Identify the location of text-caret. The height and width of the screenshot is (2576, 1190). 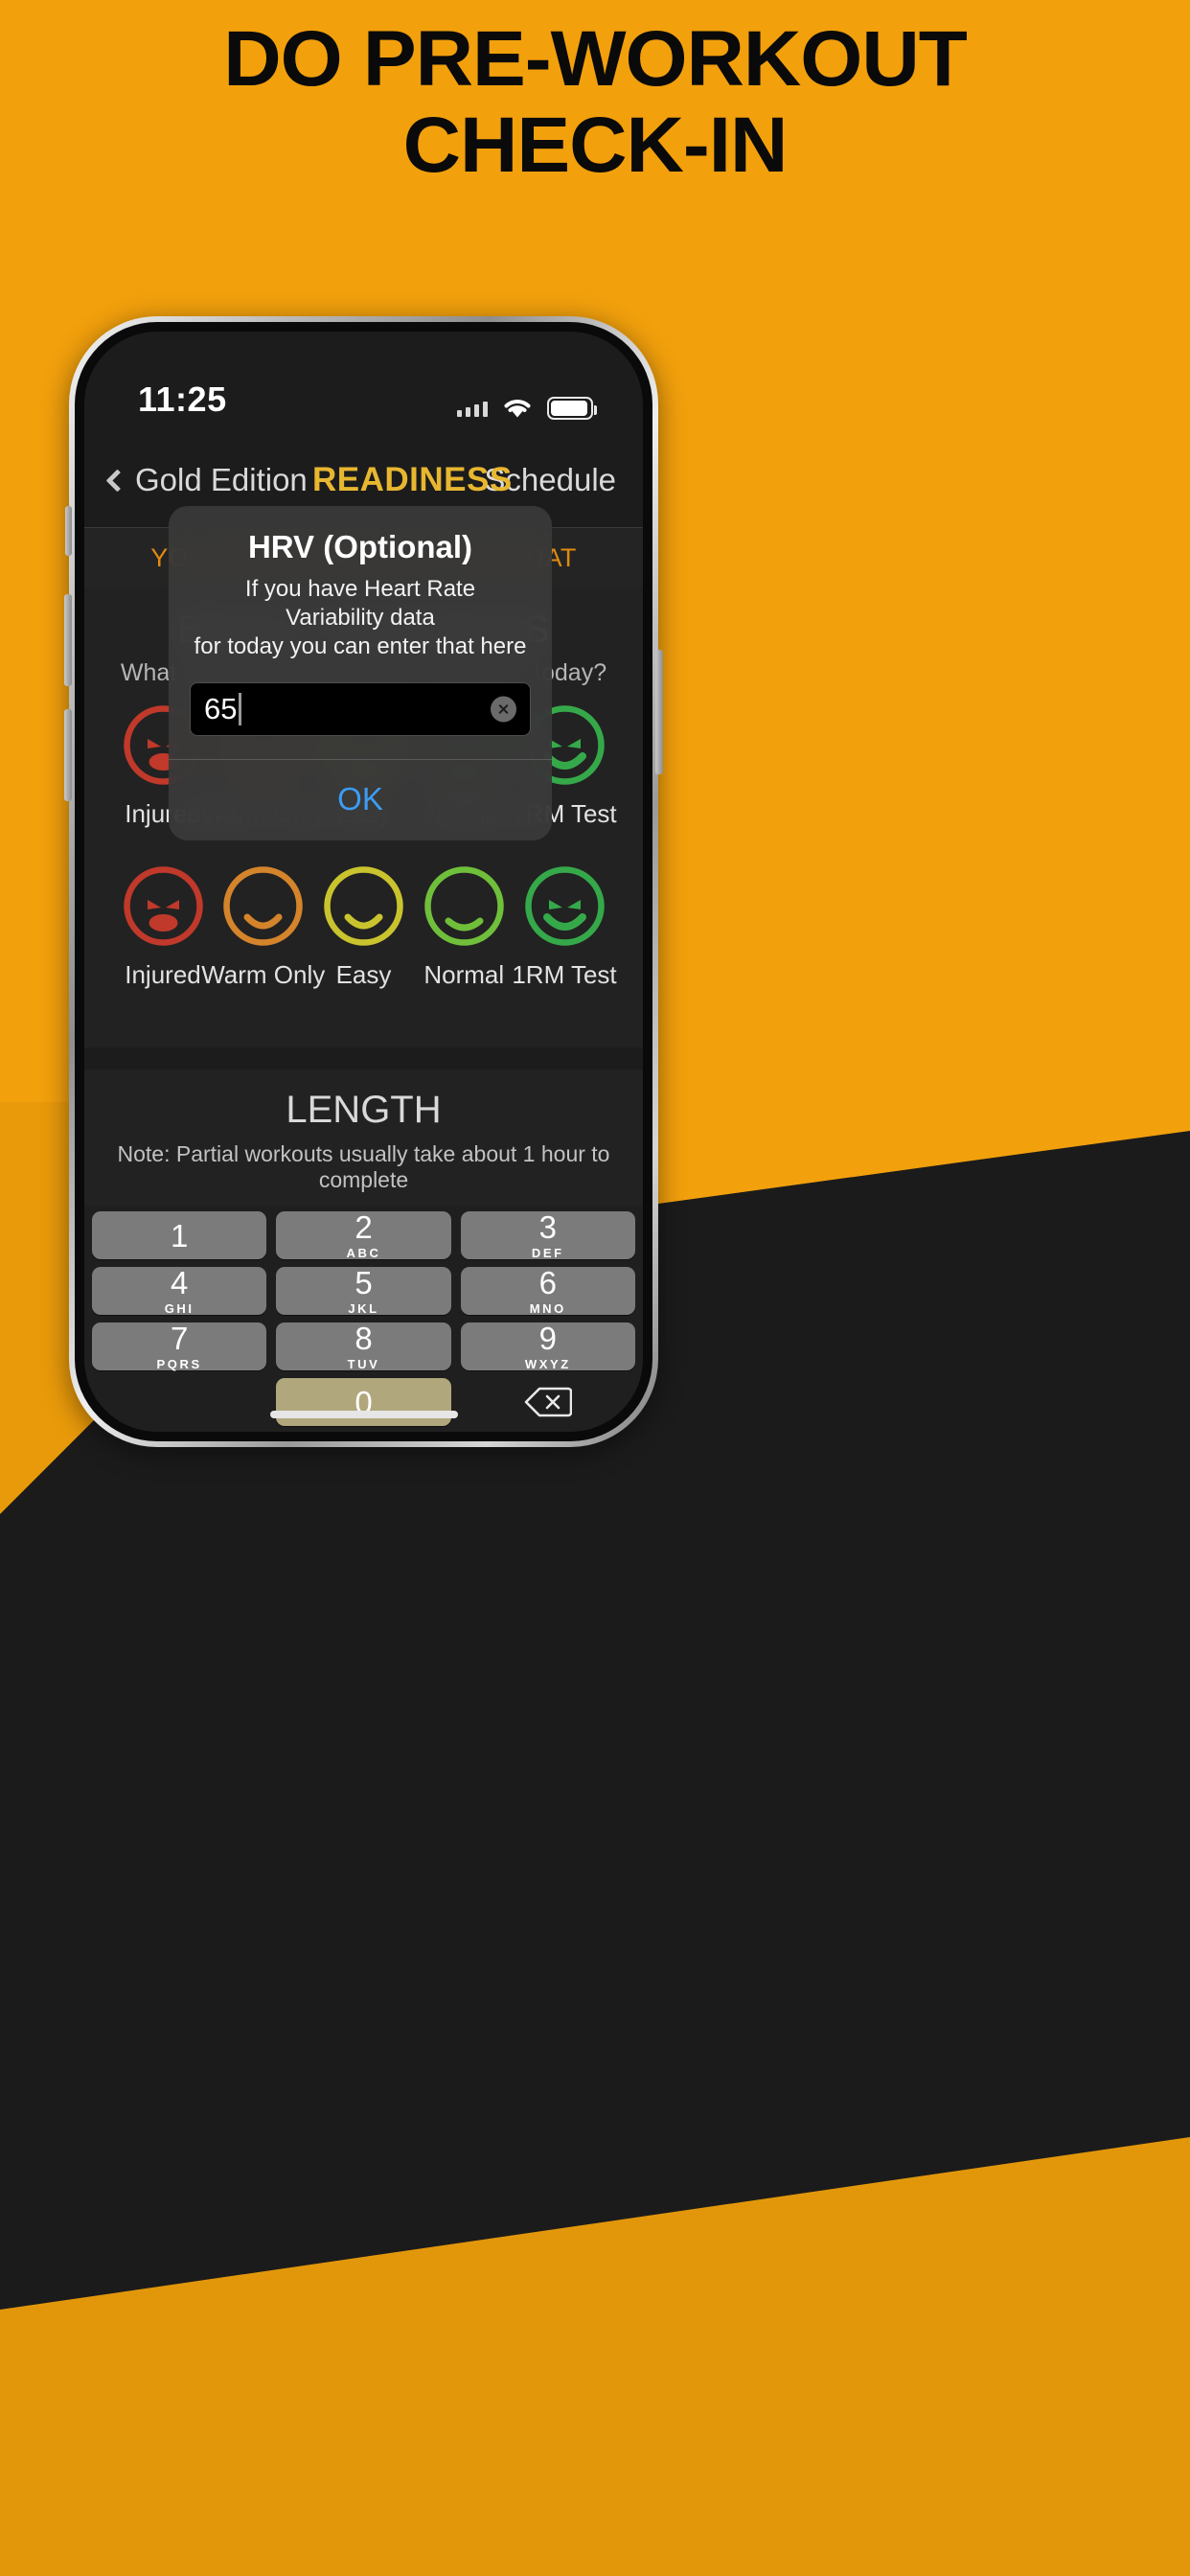
(240, 709).